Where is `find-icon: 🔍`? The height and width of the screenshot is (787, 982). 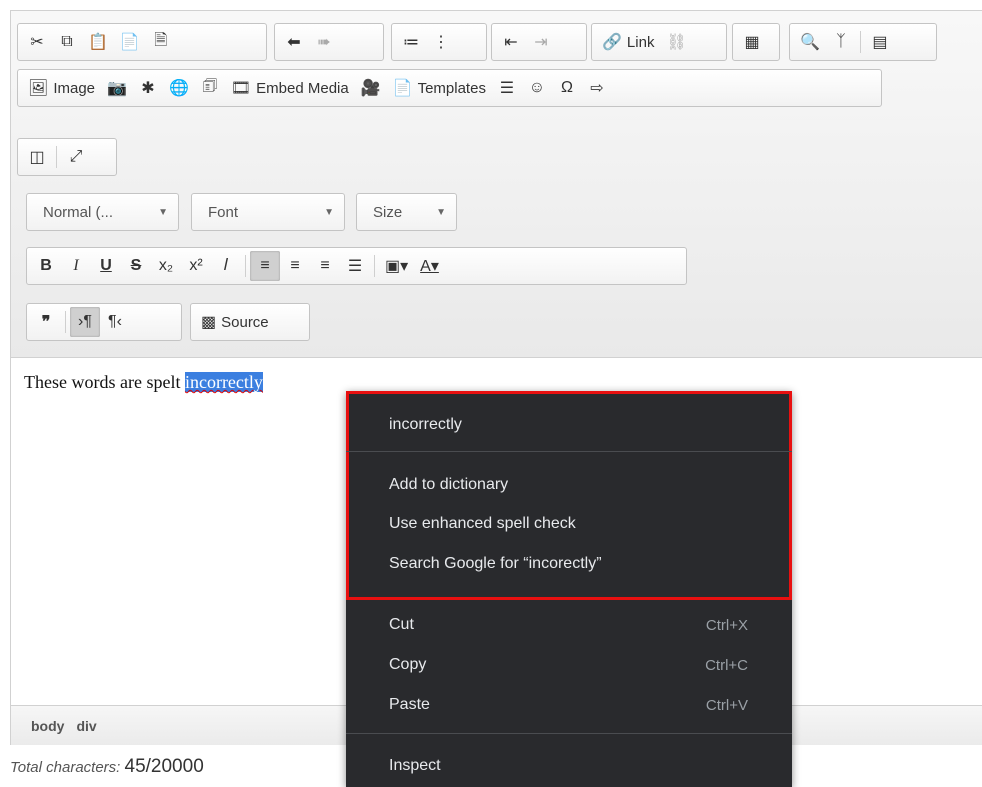
find-icon: 🔍 is located at coordinates (810, 42).